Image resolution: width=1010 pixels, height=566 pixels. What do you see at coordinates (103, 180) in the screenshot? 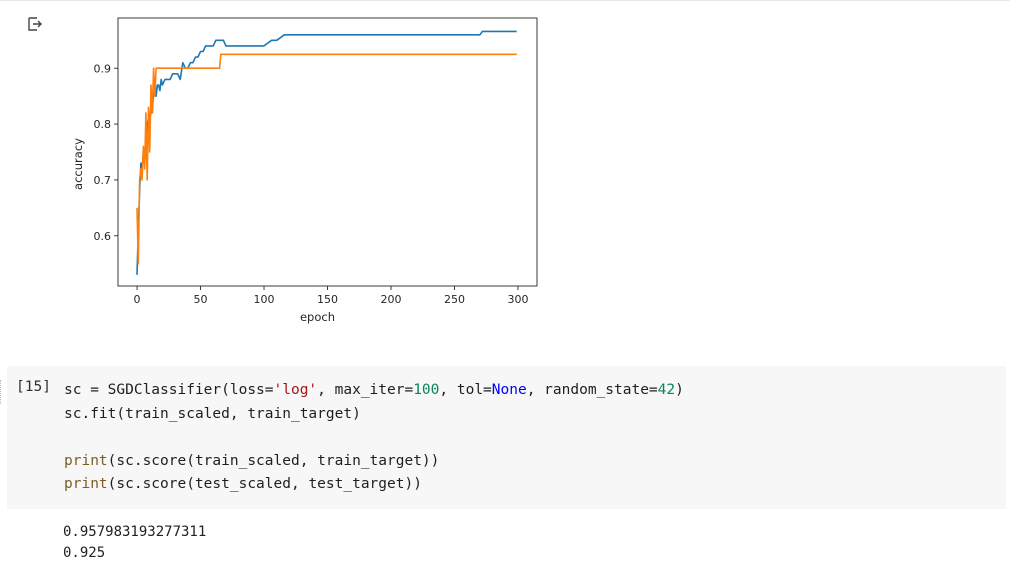
I see `y-tick-label: 0.7` at bounding box center [103, 180].